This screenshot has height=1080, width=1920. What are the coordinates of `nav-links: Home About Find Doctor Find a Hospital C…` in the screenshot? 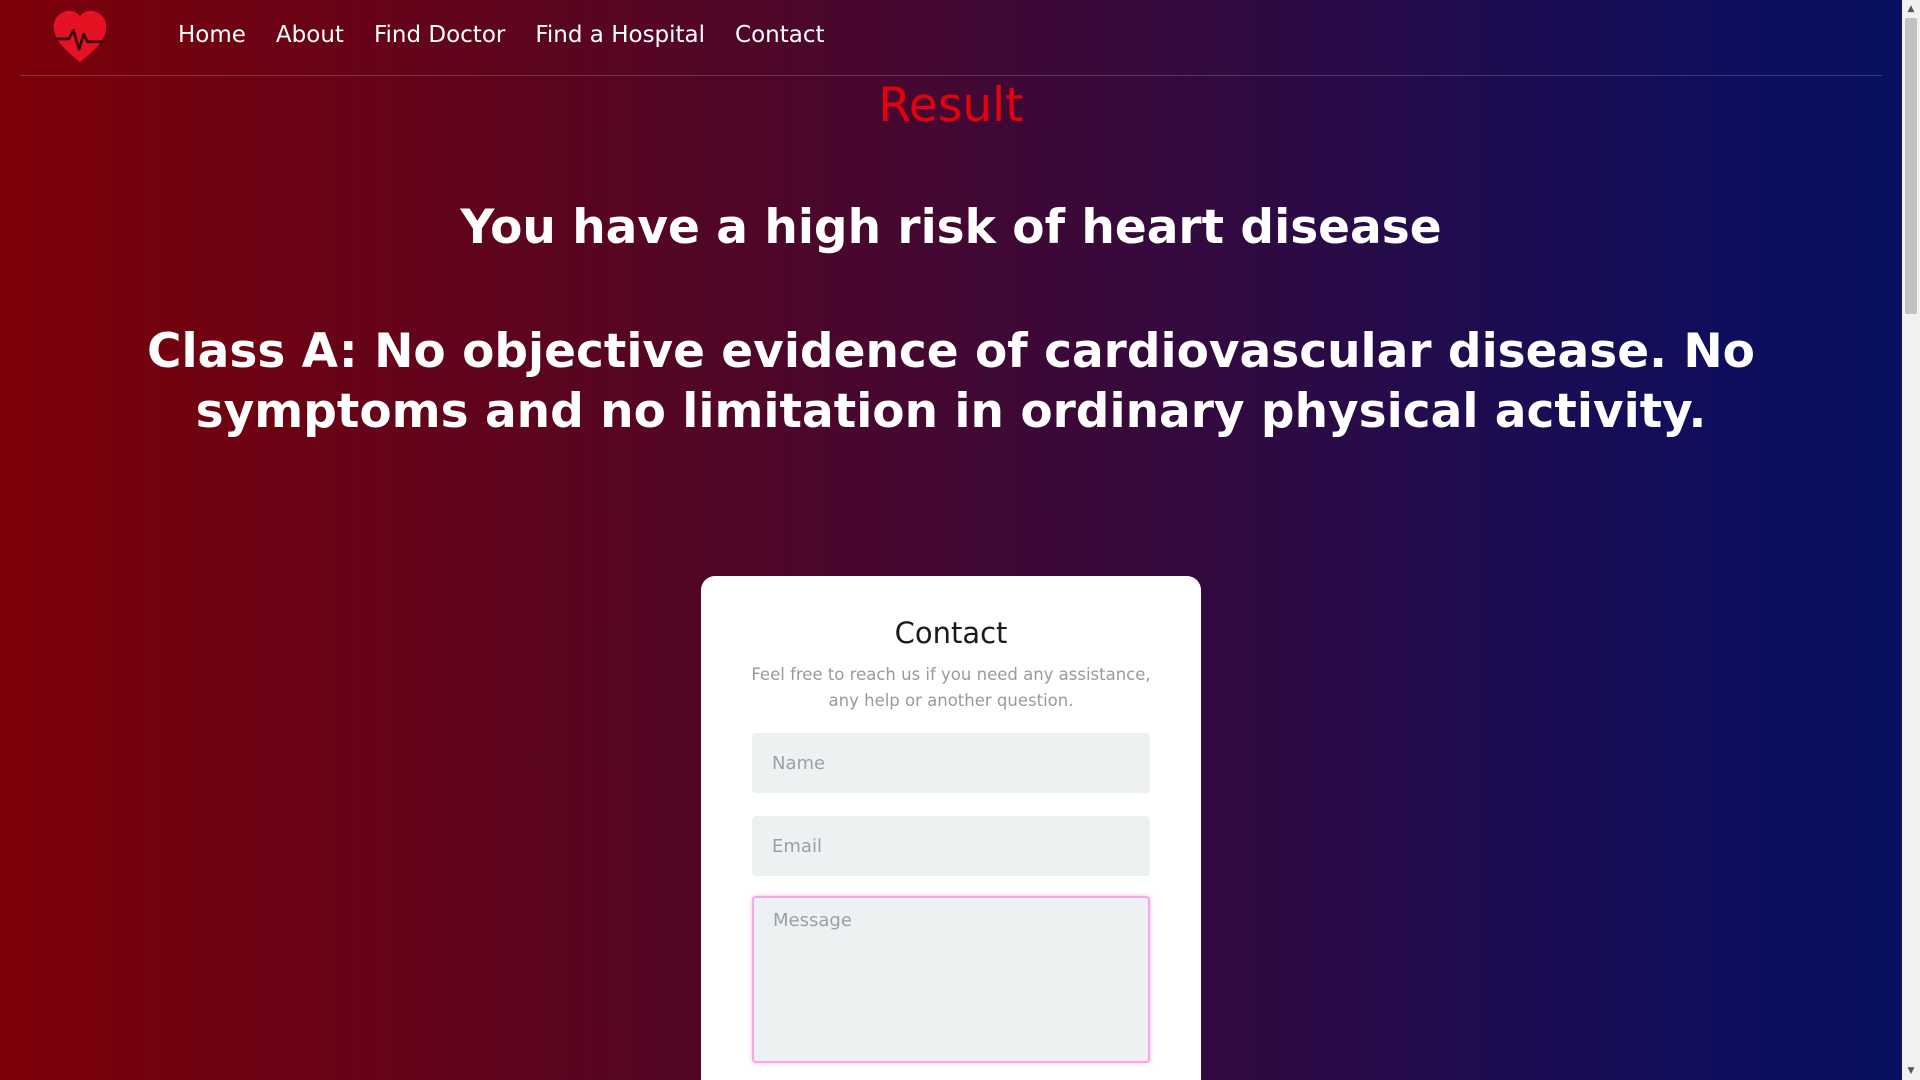 It's located at (501, 35).